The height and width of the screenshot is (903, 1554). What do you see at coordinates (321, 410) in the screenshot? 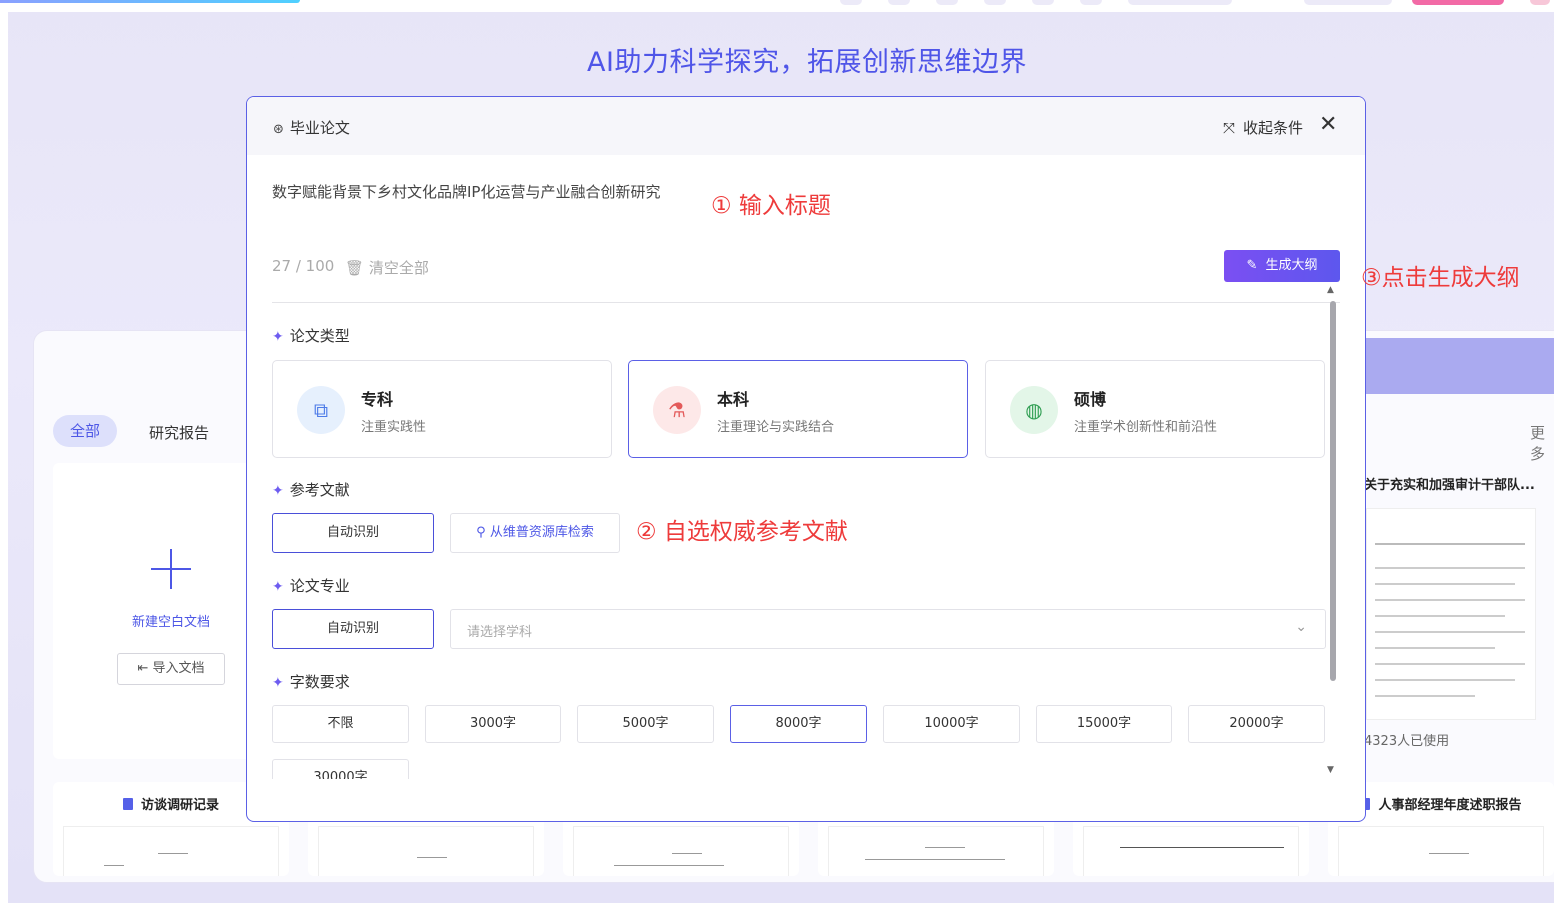
I see `puzzle-icon: ⧉` at bounding box center [321, 410].